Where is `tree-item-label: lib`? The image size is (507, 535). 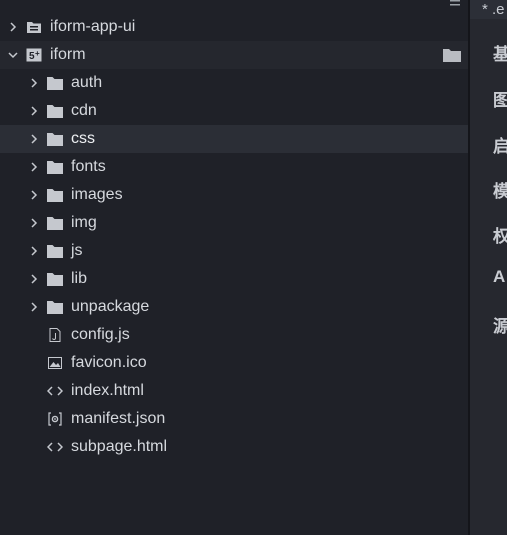
tree-item-label: lib is located at coordinates (79, 278).